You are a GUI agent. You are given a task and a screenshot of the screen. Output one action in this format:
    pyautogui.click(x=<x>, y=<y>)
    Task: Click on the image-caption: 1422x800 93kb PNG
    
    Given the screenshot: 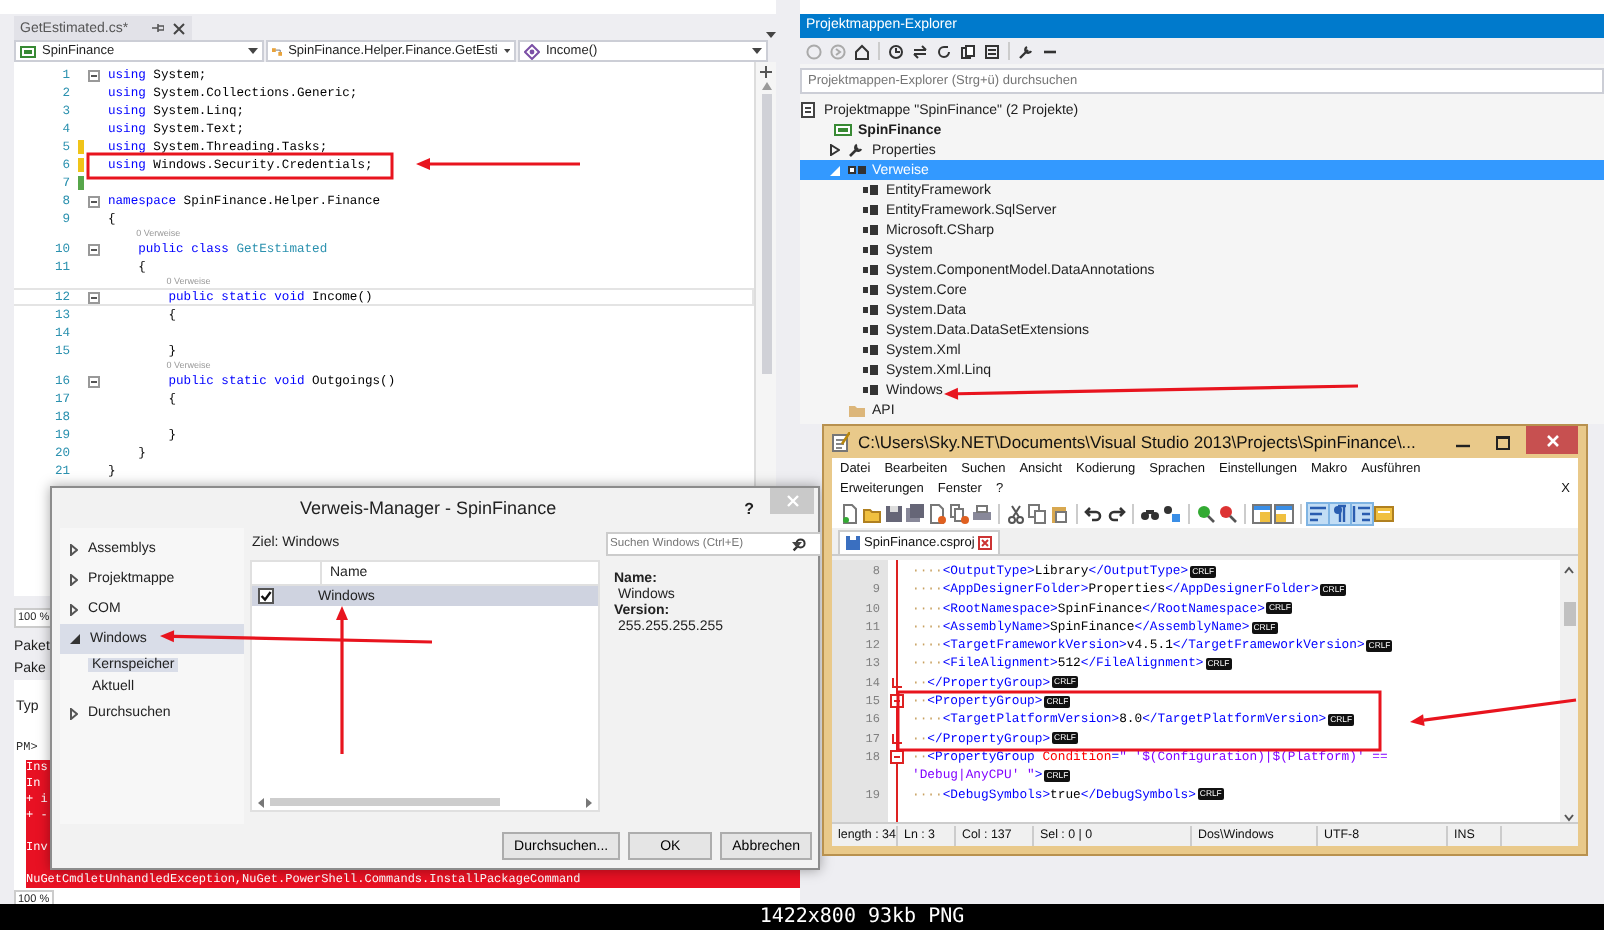 What is the action you would take?
    pyautogui.click(x=862, y=917)
    